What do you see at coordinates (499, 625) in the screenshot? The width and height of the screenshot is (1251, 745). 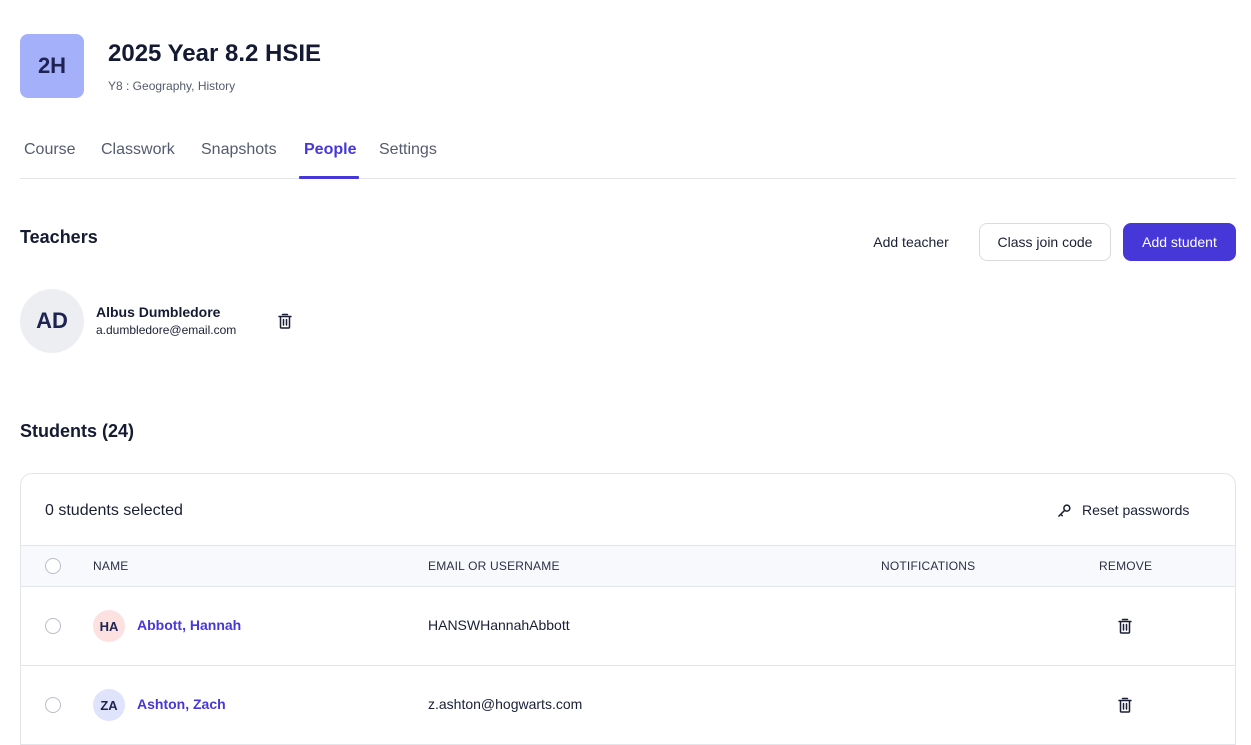 I see `student-email: HANSWHannahAbbott` at bounding box center [499, 625].